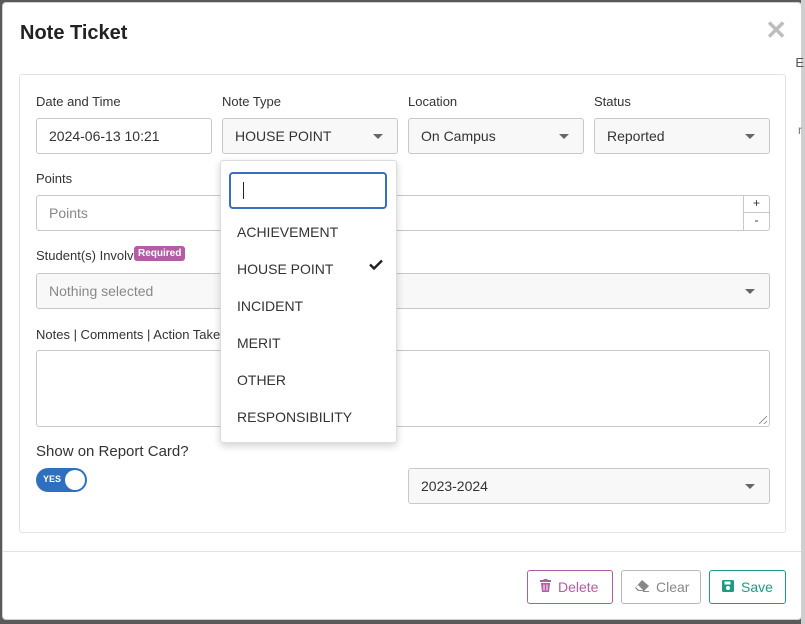 The image size is (805, 624). What do you see at coordinates (74, 33) in the screenshot?
I see `modal-title: Note Ticket` at bounding box center [74, 33].